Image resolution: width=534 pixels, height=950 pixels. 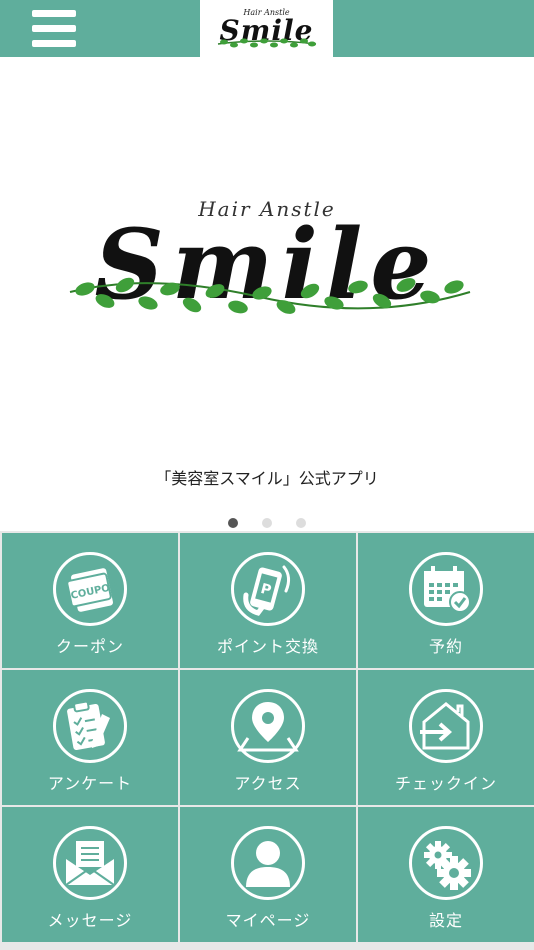 What do you see at coordinates (267, 646) in the screenshot?
I see `point-exchange-label: ポイント交換` at bounding box center [267, 646].